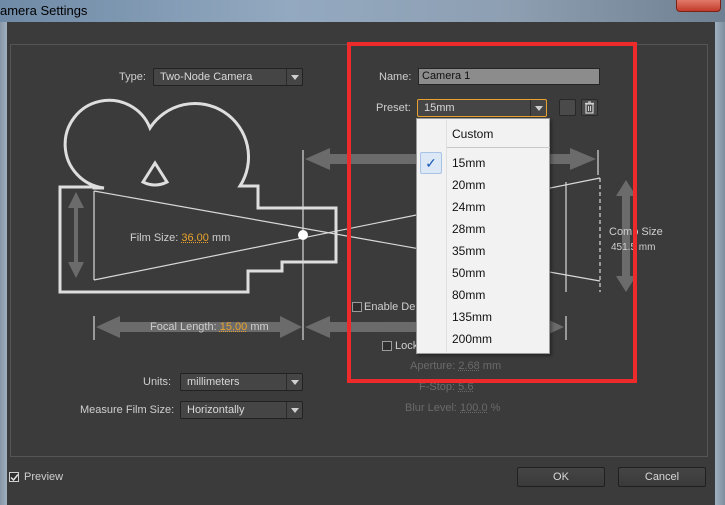 Image resolution: width=725 pixels, height=505 pixels. Describe the element at coordinates (221, 238) in the screenshot. I see `film-size-unit: mm` at that location.